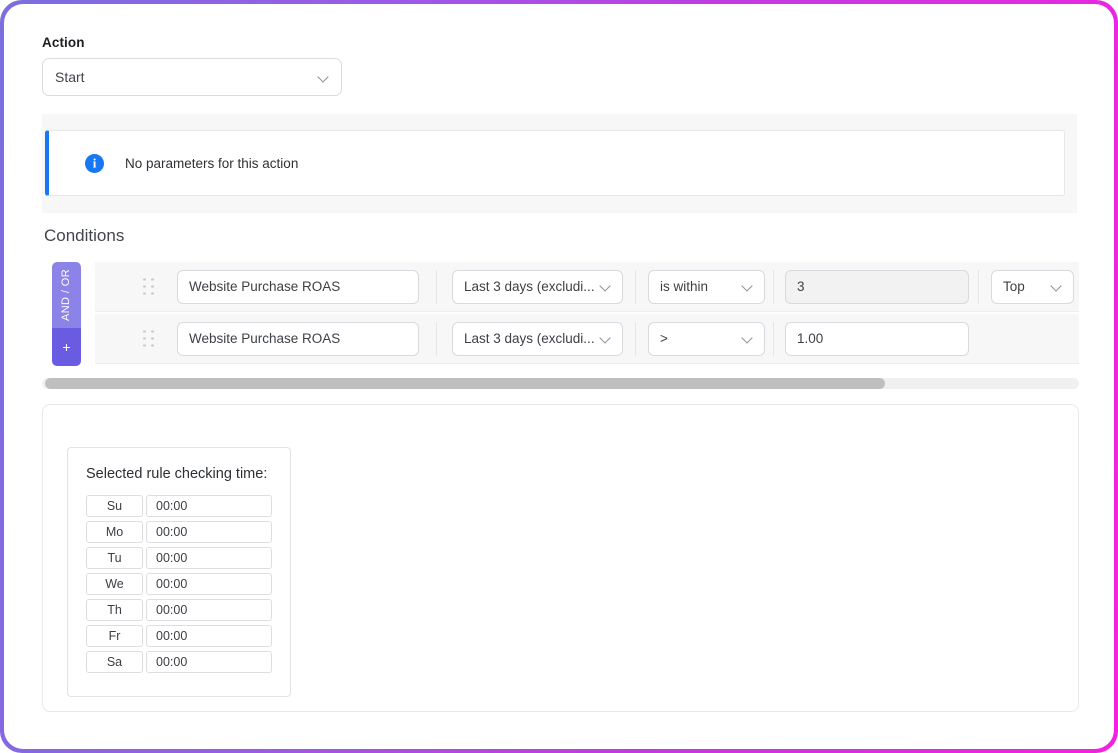 This screenshot has width=1118, height=753. What do you see at coordinates (114, 558) in the screenshot?
I see `day-label: Tu` at bounding box center [114, 558].